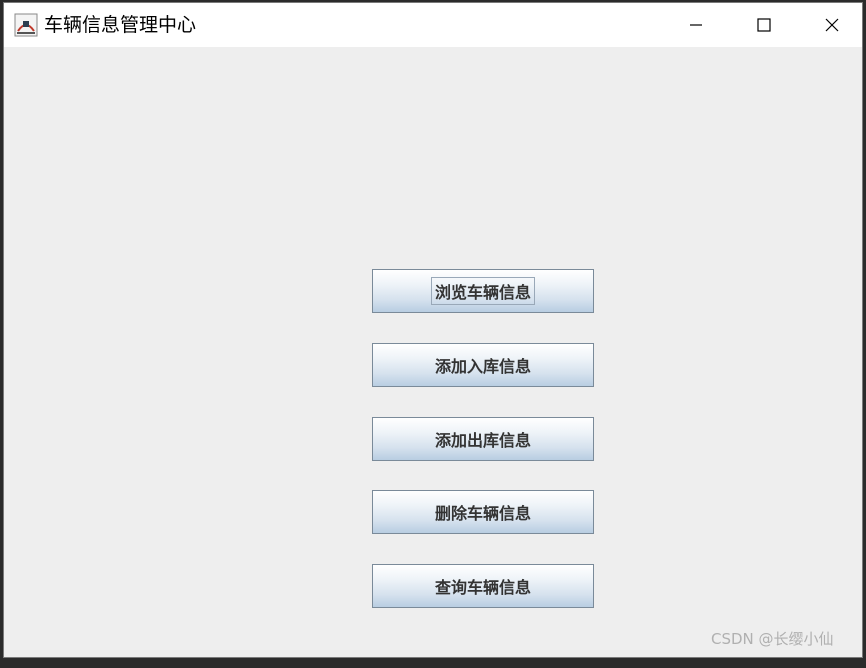 This screenshot has width=866, height=668. Describe the element at coordinates (433, 25) in the screenshot. I see `title-bar: 车辆信息管理中心` at that location.